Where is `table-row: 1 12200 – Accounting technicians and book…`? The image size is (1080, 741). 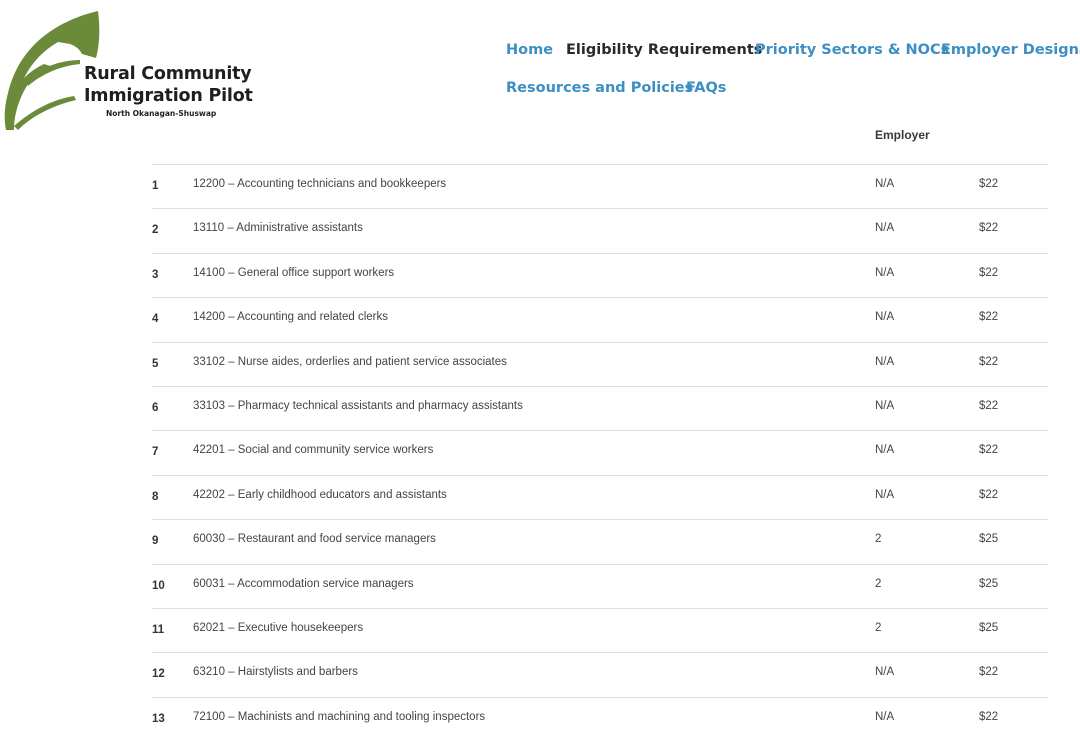 table-row: 1 12200 – Accounting technicians and book… is located at coordinates (600, 186).